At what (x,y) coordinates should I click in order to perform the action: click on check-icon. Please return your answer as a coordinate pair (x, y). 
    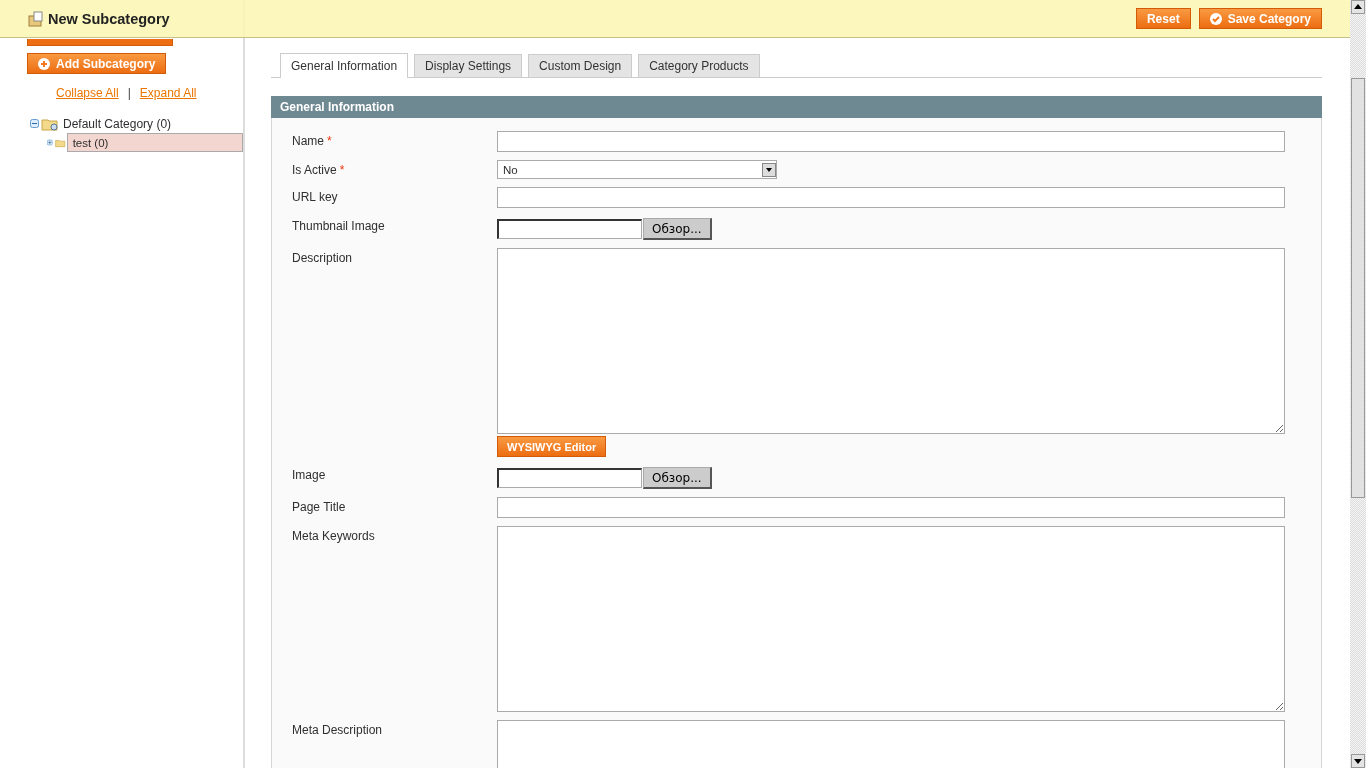
    Looking at the image, I should click on (1215, 18).